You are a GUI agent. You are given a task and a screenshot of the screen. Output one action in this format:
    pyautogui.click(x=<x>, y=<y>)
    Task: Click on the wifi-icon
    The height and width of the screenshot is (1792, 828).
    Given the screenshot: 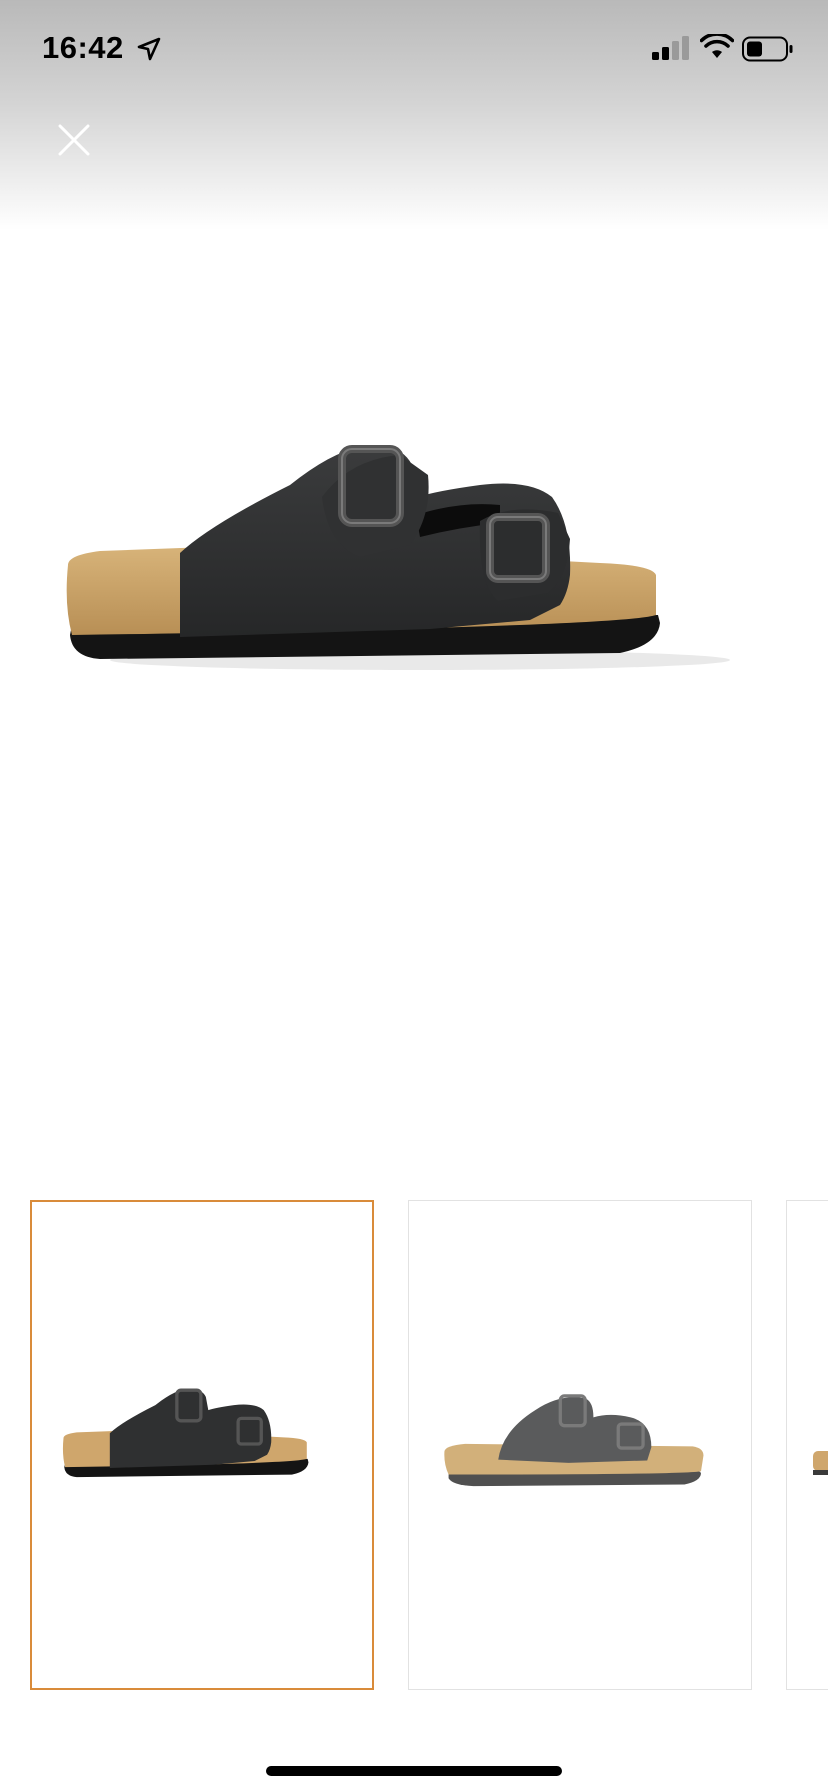 What is the action you would take?
    pyautogui.click(x=717, y=46)
    